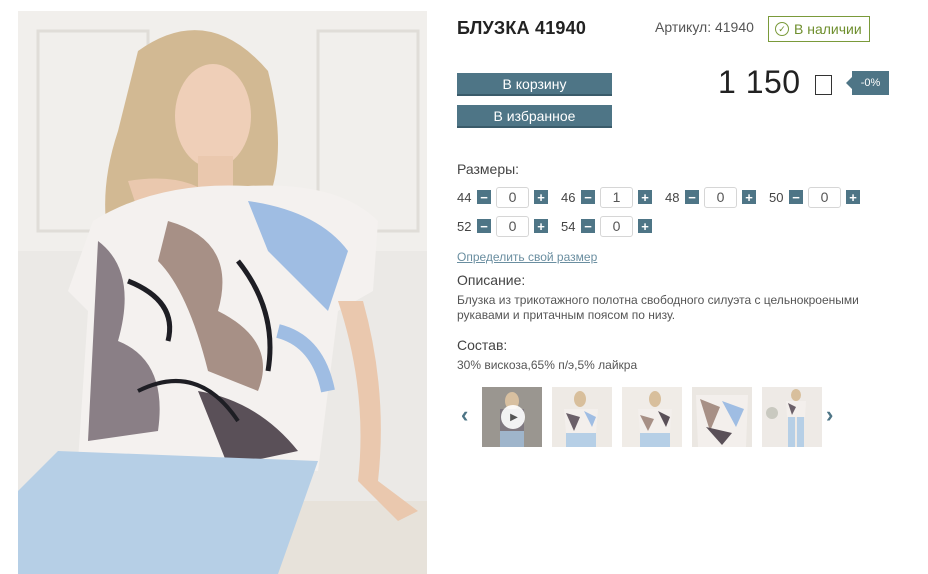  Describe the element at coordinates (829, 415) in the screenshot. I see `chevron-right-icon: ›` at that location.